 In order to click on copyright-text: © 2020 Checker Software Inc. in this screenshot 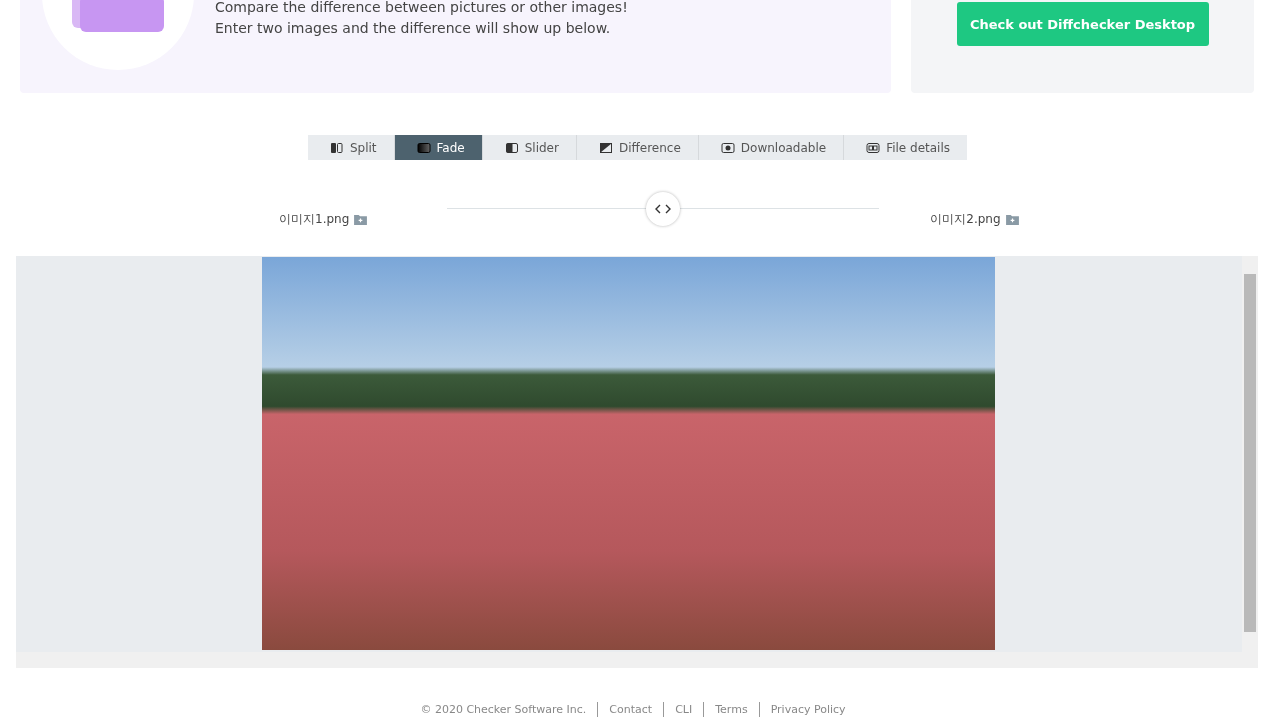, I will do `click(503, 709)`.